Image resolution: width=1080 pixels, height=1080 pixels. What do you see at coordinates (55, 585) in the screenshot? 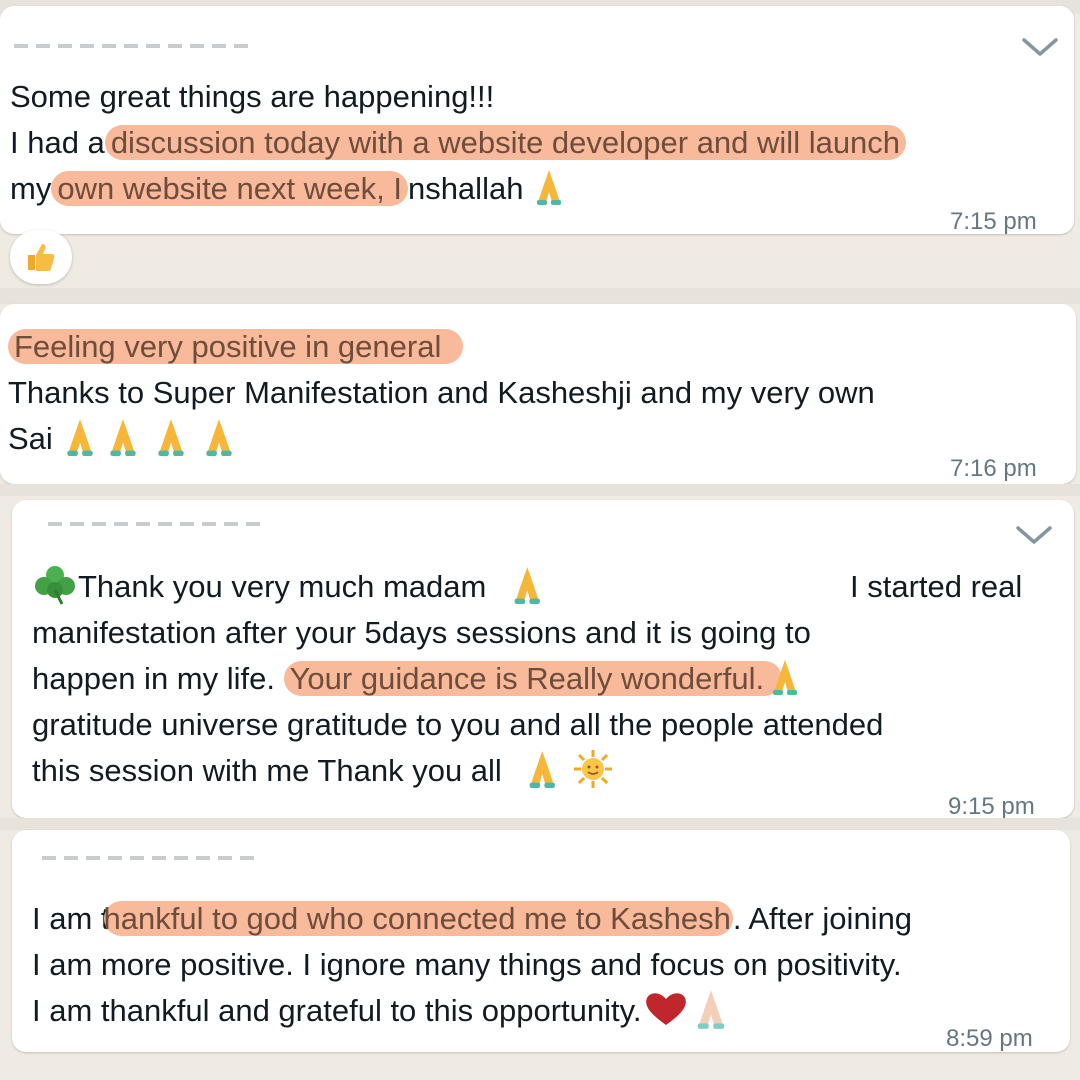
I see `shamrock-icon` at bounding box center [55, 585].